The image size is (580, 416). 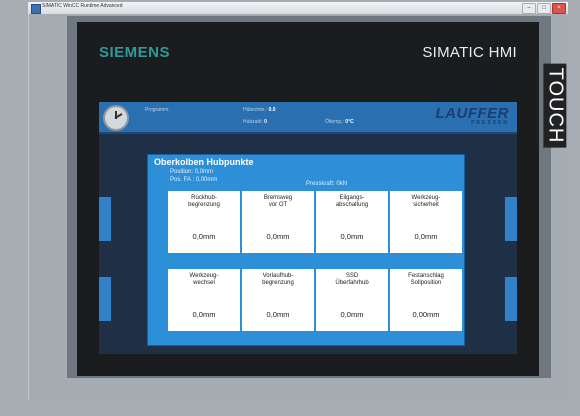 What do you see at coordinates (334, 122) in the screenshot?
I see `oil-temperature-label: Öltemp.:` at bounding box center [334, 122].